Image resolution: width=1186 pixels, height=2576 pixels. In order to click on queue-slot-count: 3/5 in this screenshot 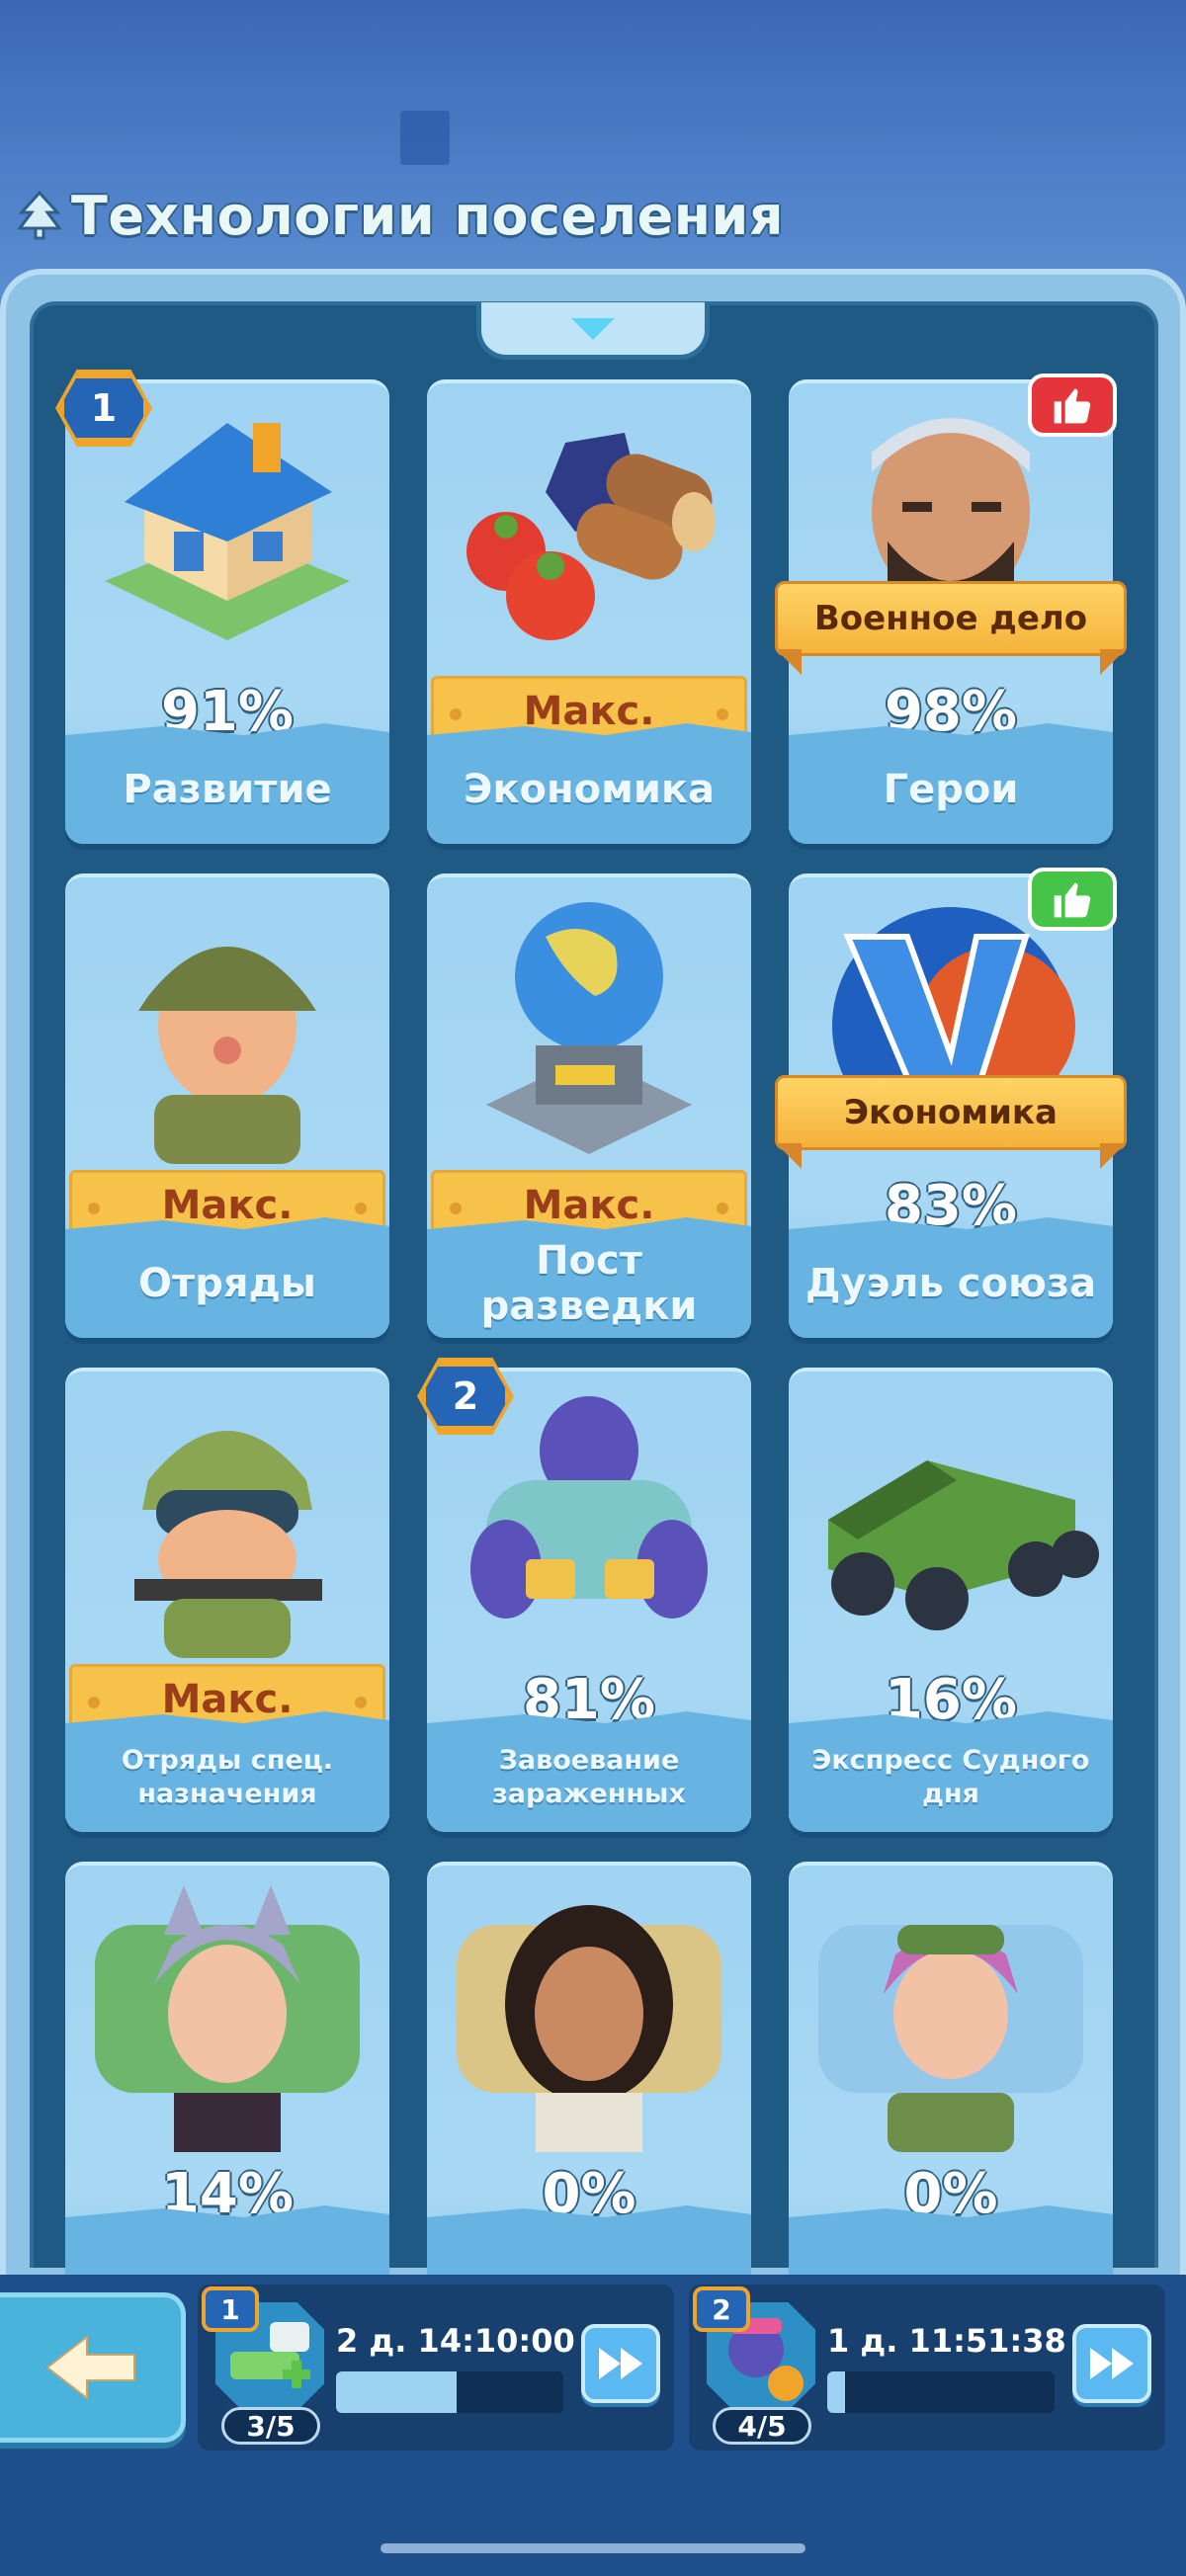, I will do `click(270, 2426)`.